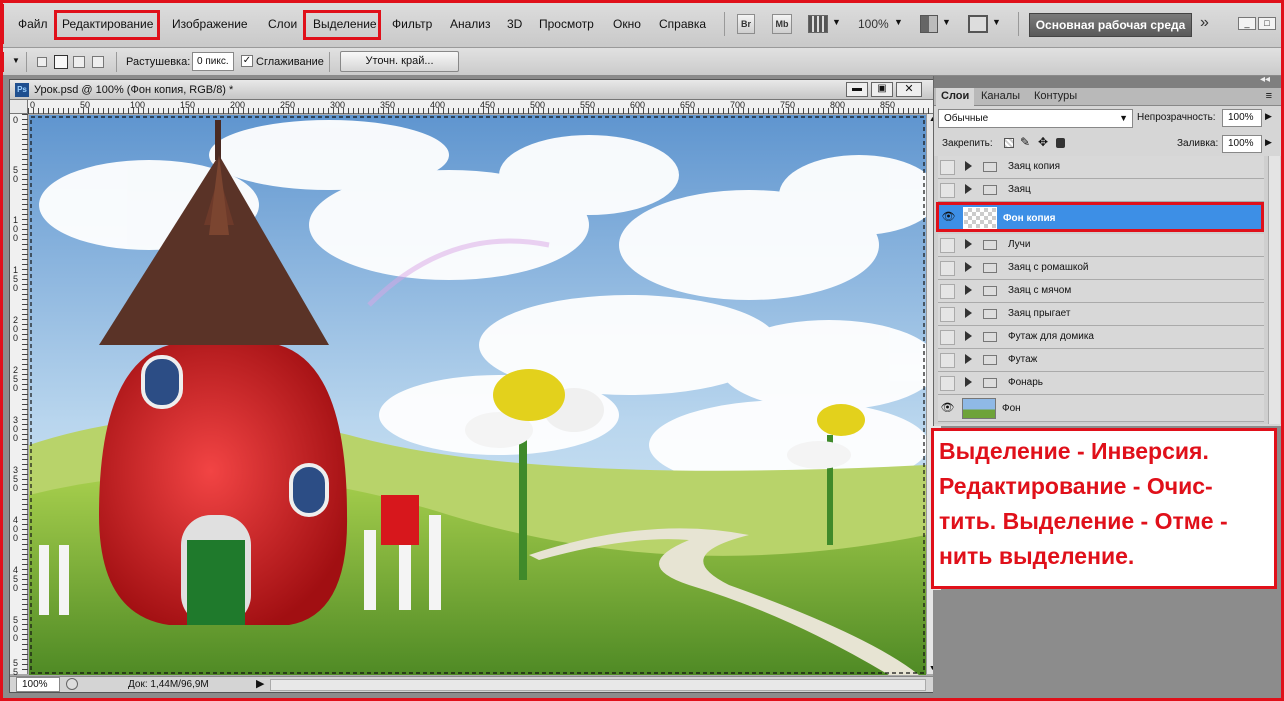  Describe the element at coordinates (1060, 143) in the screenshot. I see `lock-all-icon` at that location.